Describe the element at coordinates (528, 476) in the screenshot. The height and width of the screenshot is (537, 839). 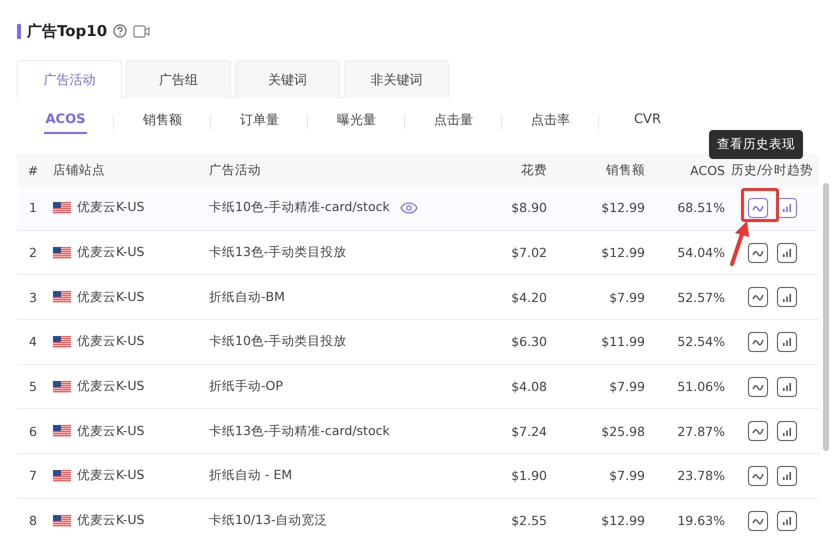
I see `spend-cell-text: $1.90` at that location.